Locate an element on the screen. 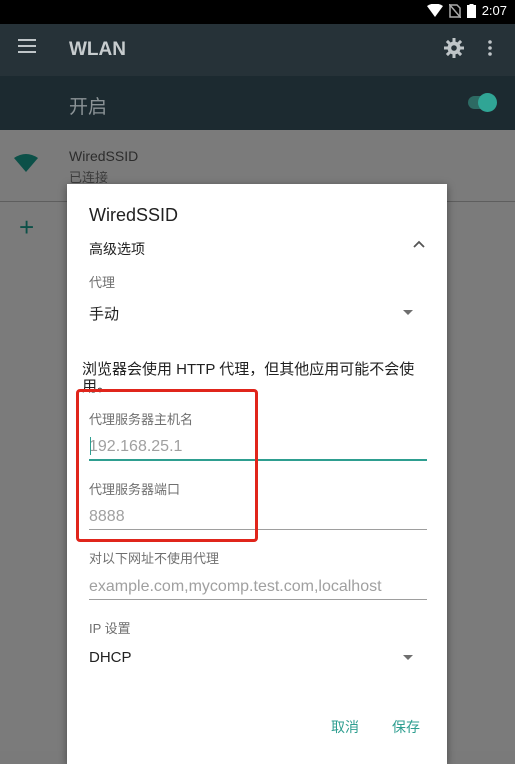  wifi-icon is located at coordinates (26, 163).